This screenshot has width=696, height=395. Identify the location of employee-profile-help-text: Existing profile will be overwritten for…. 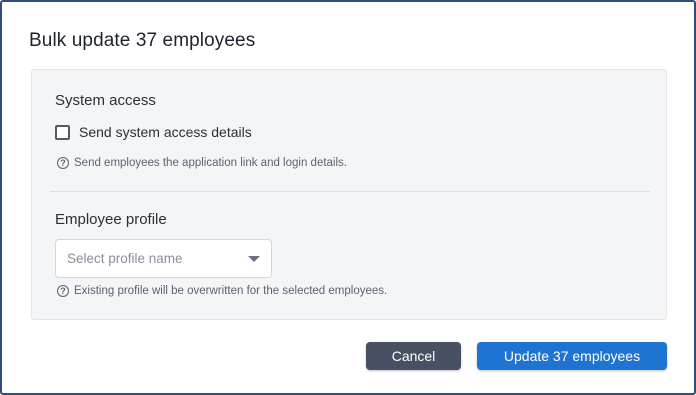
(231, 291).